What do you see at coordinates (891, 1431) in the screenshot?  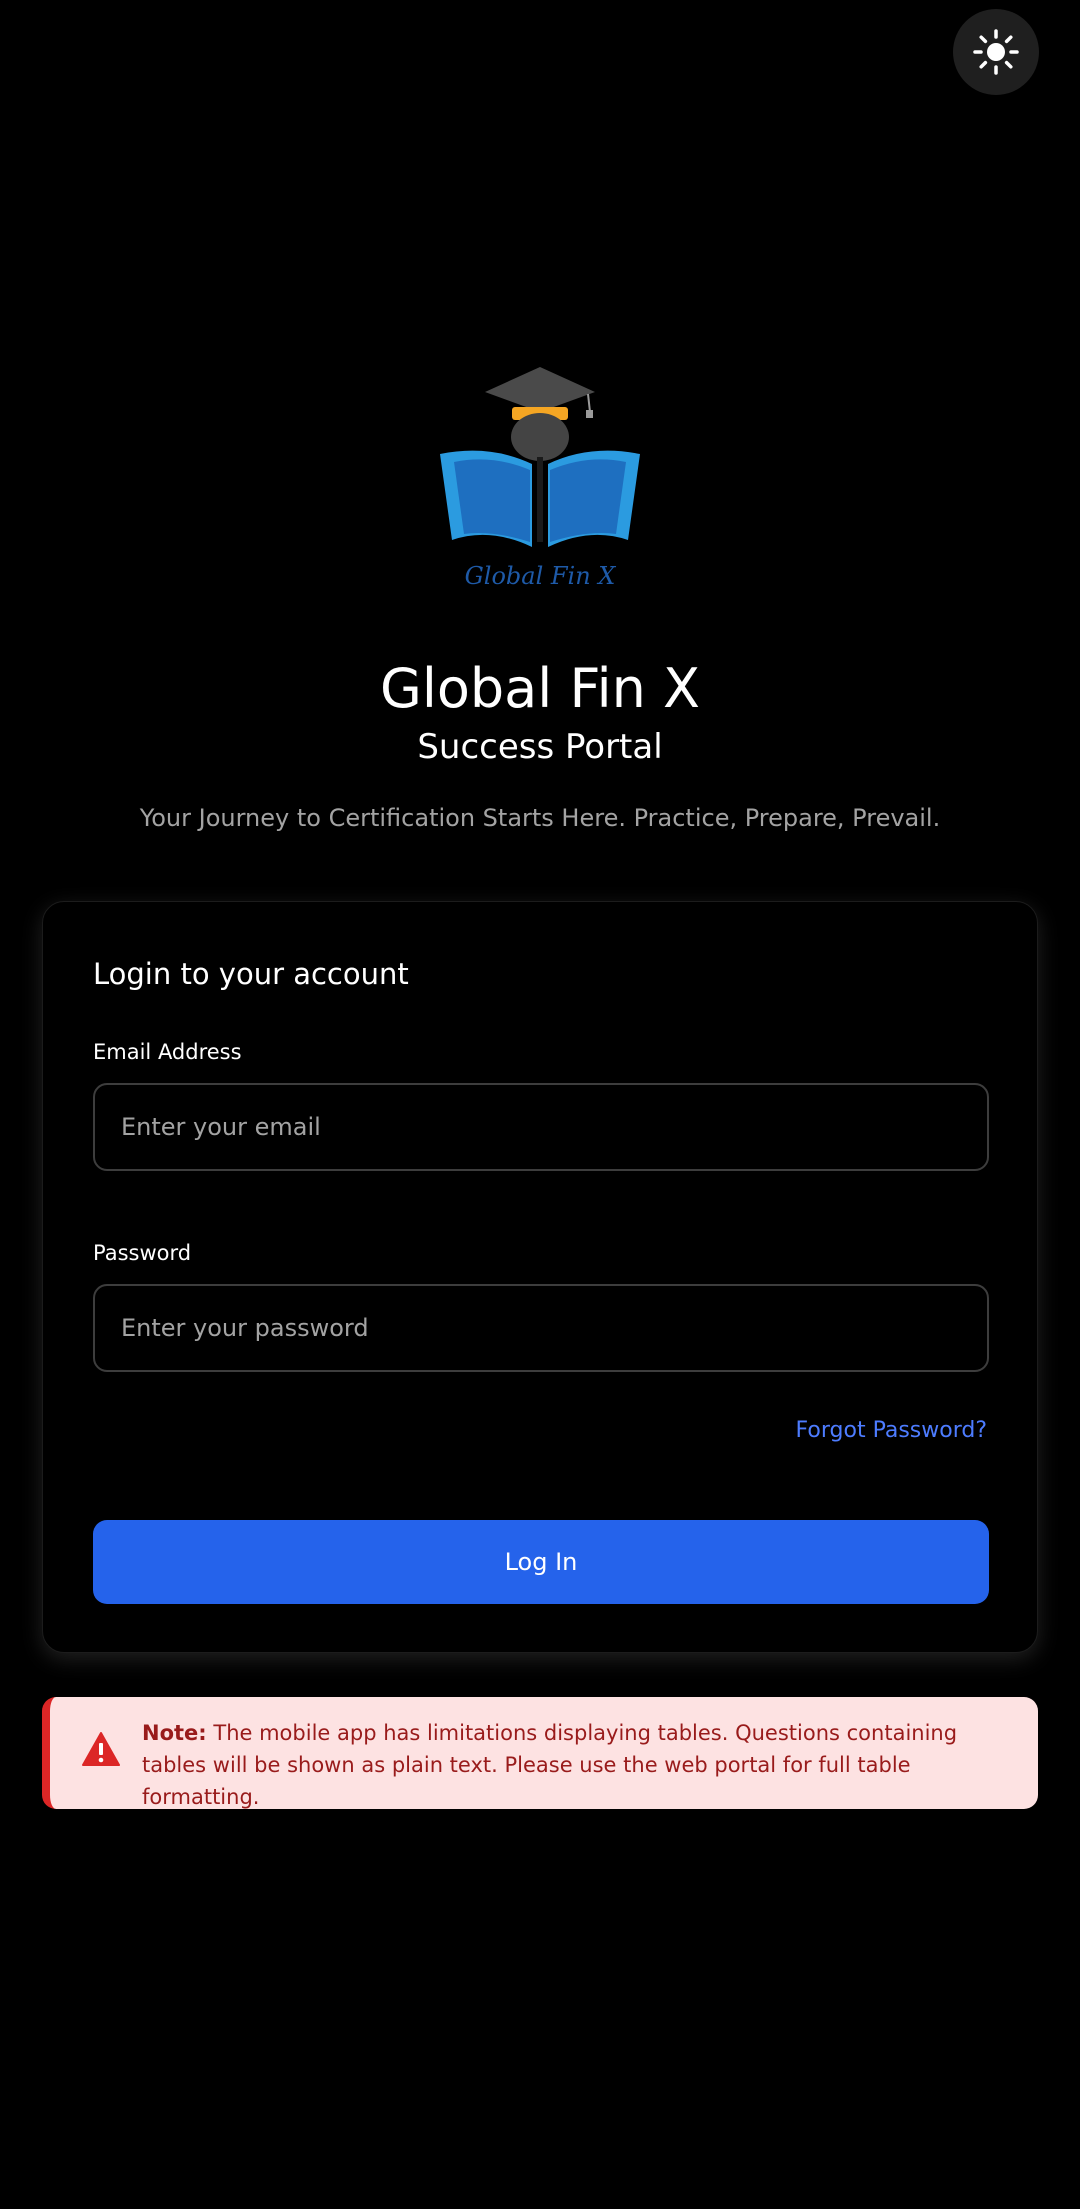 I see `forgot-password-link: Forgot Password?` at bounding box center [891, 1431].